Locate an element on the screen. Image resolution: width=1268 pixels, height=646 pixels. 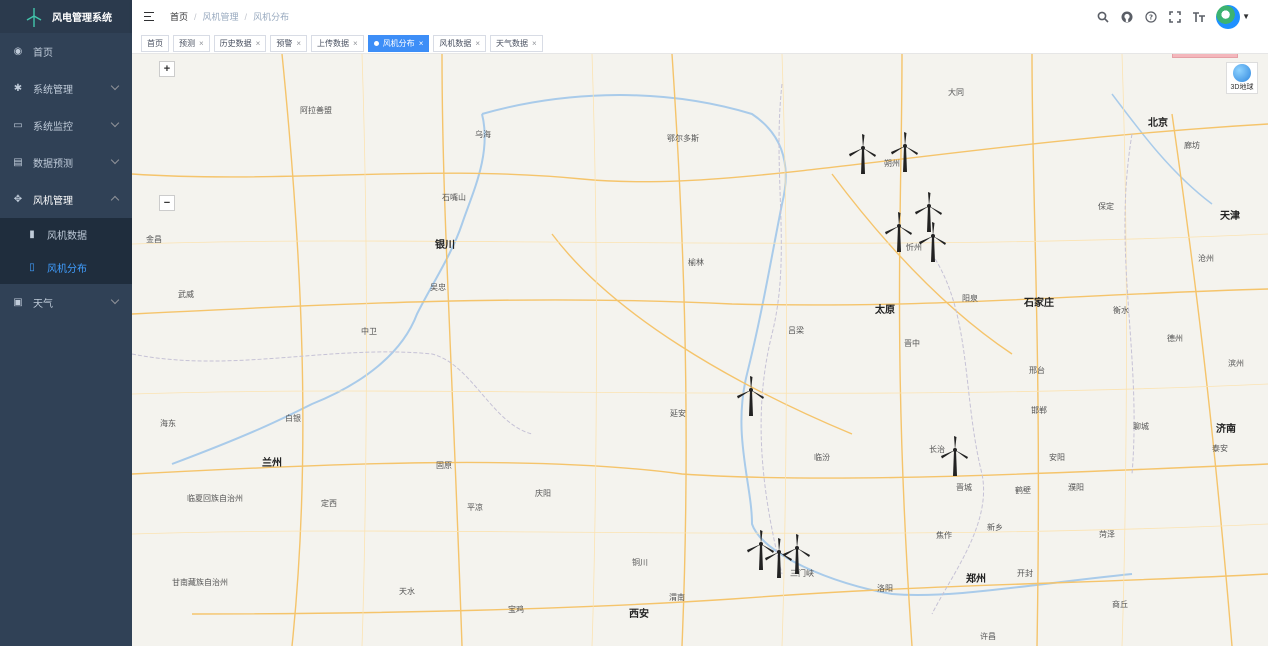
city-label: 邯郸 is located at coordinates (1039, 410).